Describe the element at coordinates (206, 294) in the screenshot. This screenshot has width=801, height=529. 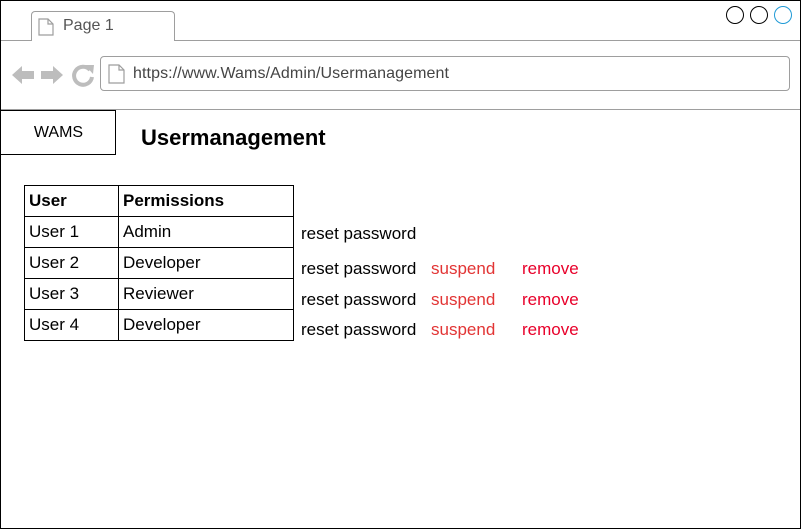
I see `permission-cell: Reviewer` at that location.